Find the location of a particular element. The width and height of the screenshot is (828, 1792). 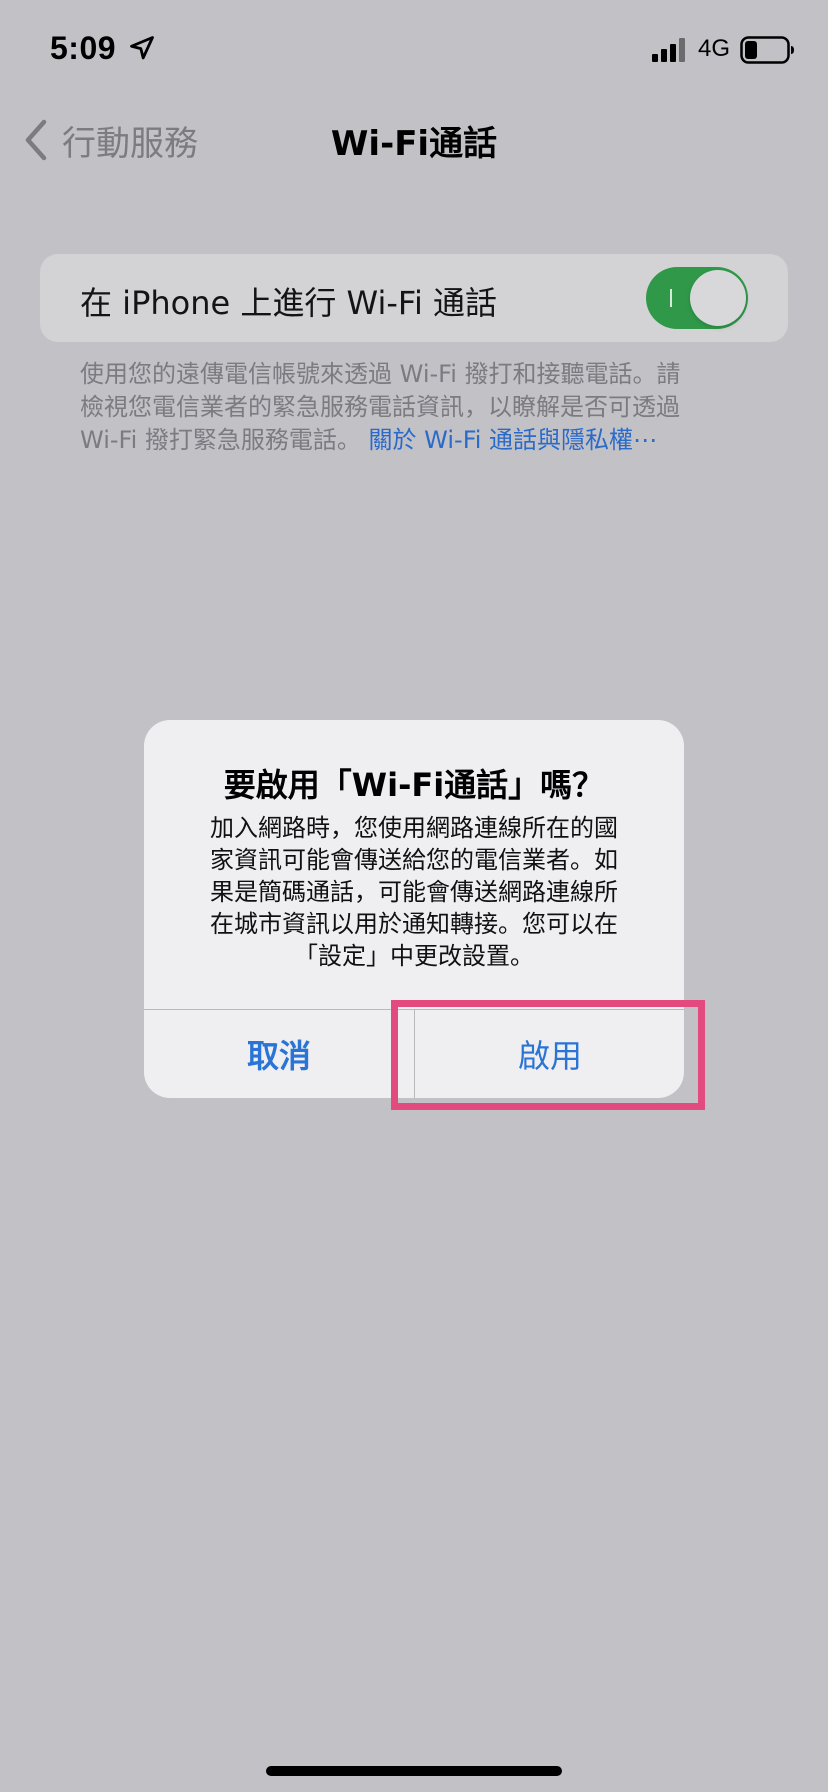

location-arrow-icon is located at coordinates (142, 48).